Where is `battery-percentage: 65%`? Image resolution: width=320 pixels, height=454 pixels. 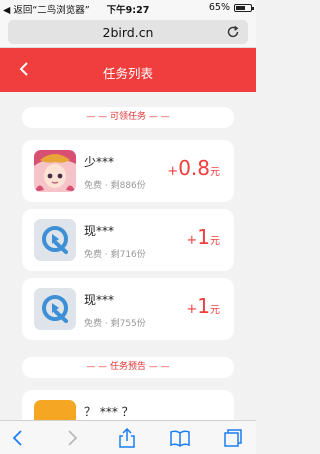 battery-percentage: 65% is located at coordinates (219, 7).